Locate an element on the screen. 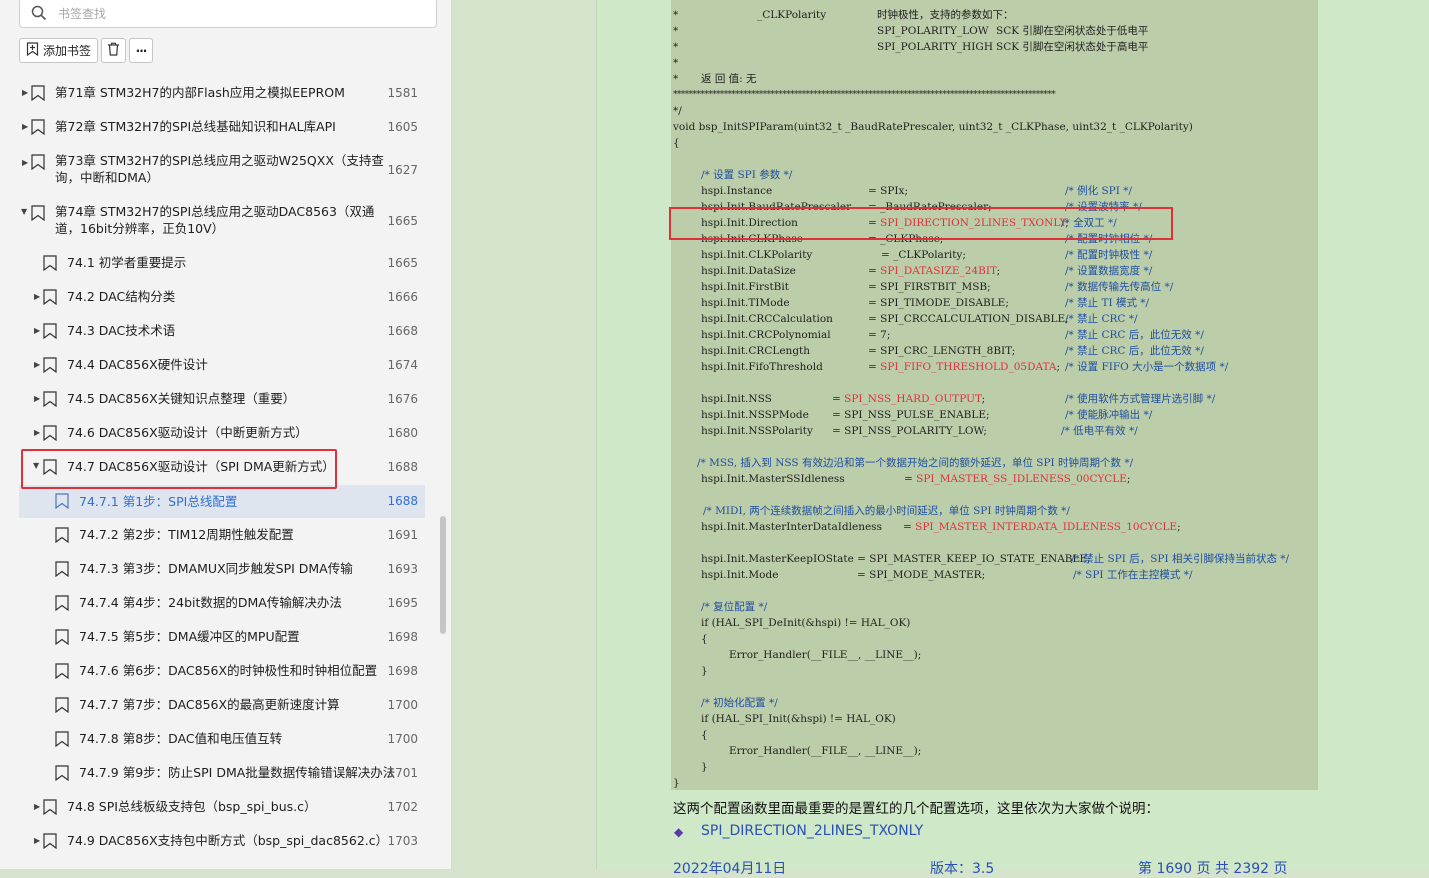 The image size is (1429, 878). bookmark-search-input is located at coordinates (243, 14).